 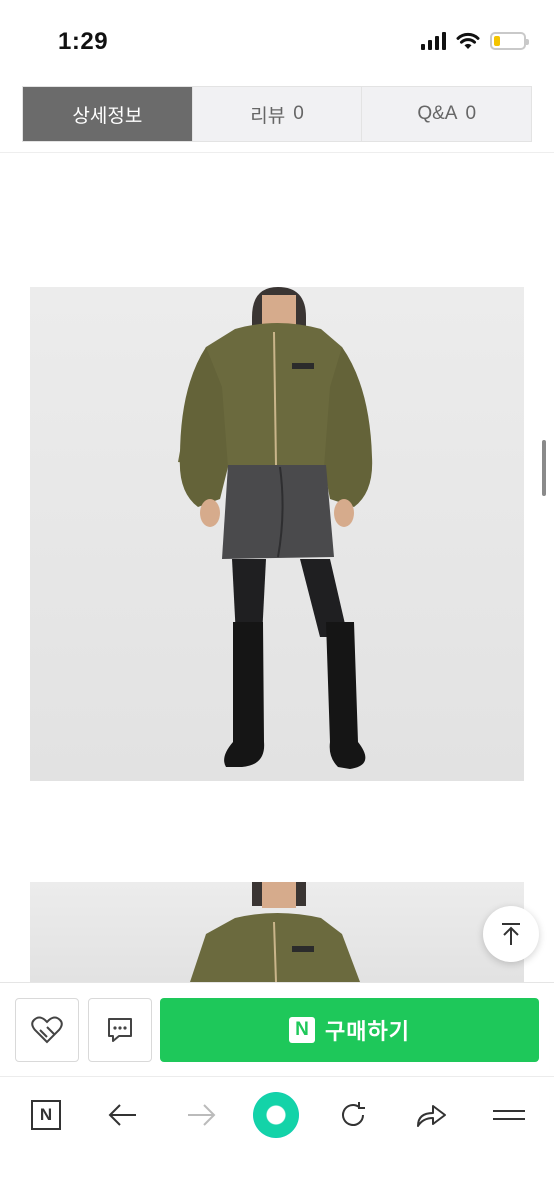 I want to click on scroll-to-top-button, so click(x=511, y=934).